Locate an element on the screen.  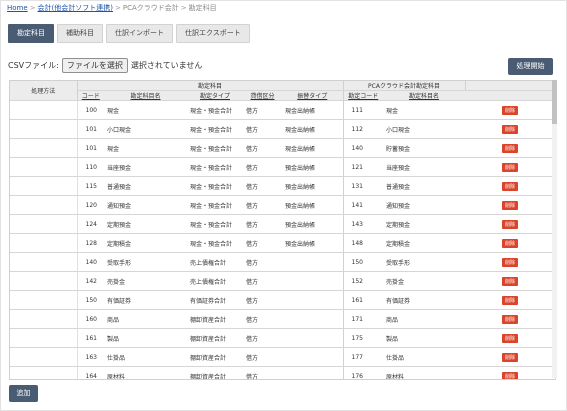
pca-code-cell: 150 is located at coordinates (363, 262).